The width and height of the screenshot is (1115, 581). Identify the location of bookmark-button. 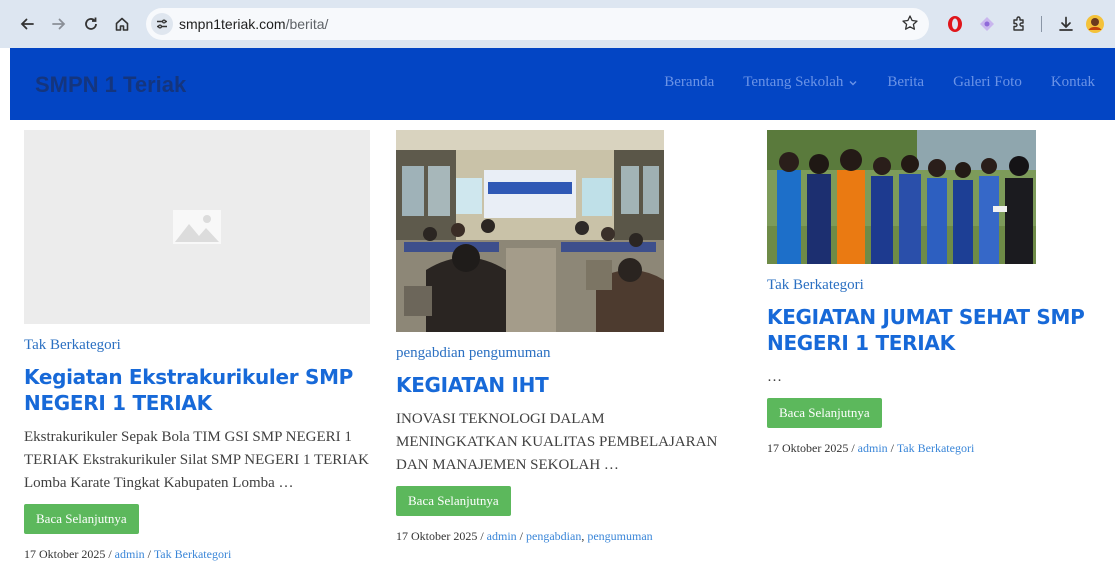
(910, 25).